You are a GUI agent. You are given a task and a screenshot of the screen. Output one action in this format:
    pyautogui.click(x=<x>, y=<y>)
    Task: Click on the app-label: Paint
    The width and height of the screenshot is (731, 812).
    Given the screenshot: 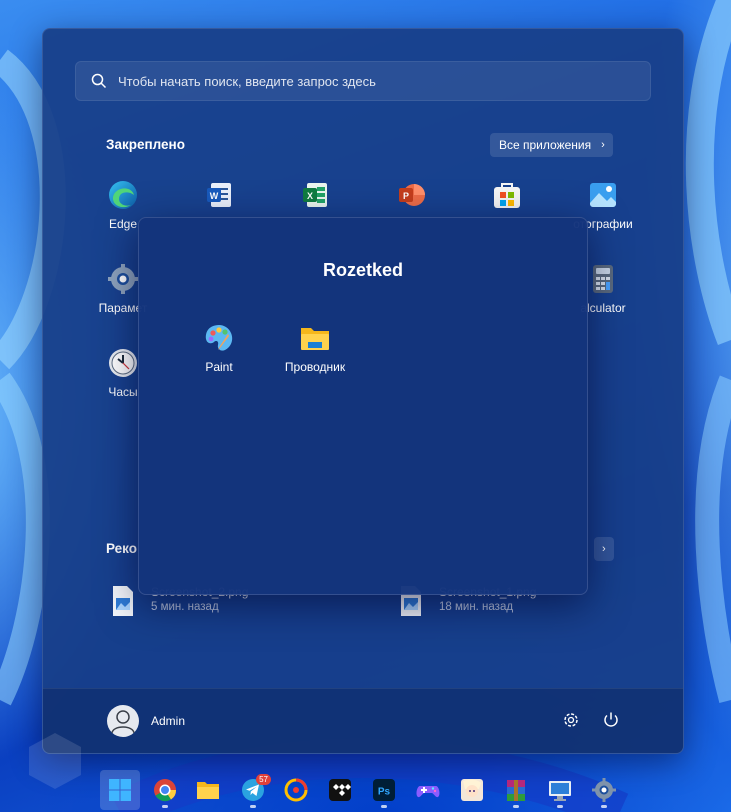 What is the action you would take?
    pyautogui.click(x=219, y=367)
    